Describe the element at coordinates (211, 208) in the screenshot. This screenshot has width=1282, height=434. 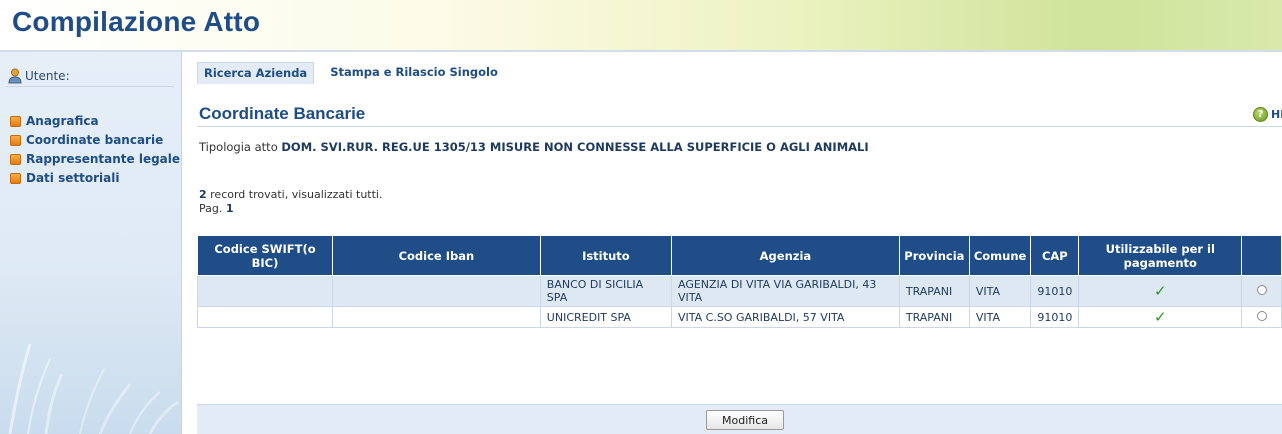
I see `page-label: Pag.` at that location.